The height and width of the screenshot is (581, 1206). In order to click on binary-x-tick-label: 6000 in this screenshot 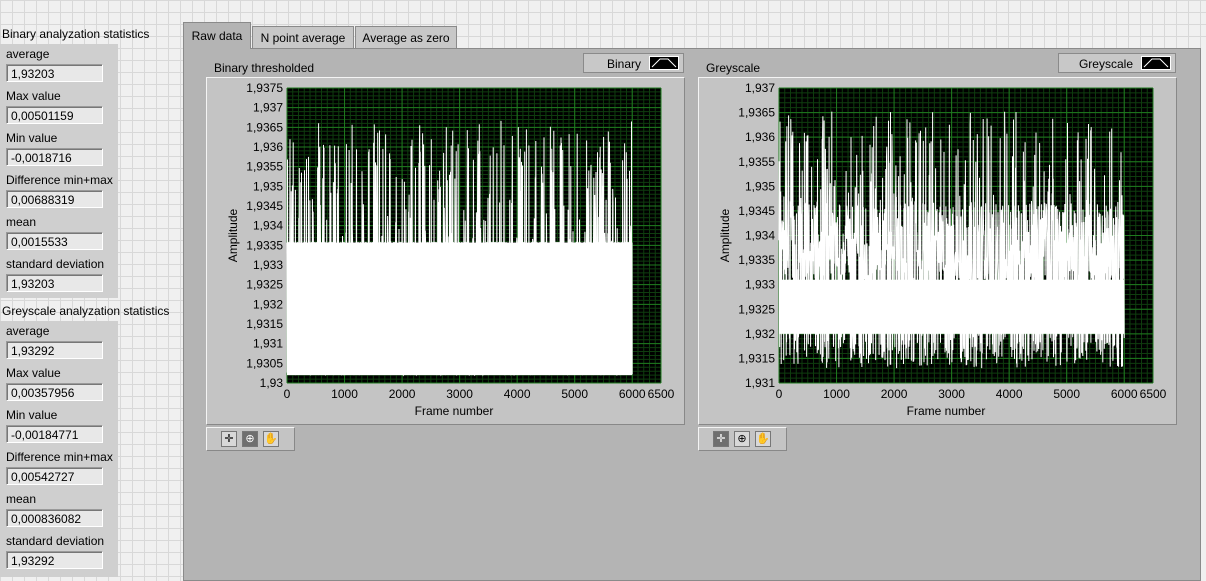, I will do `click(632, 394)`.